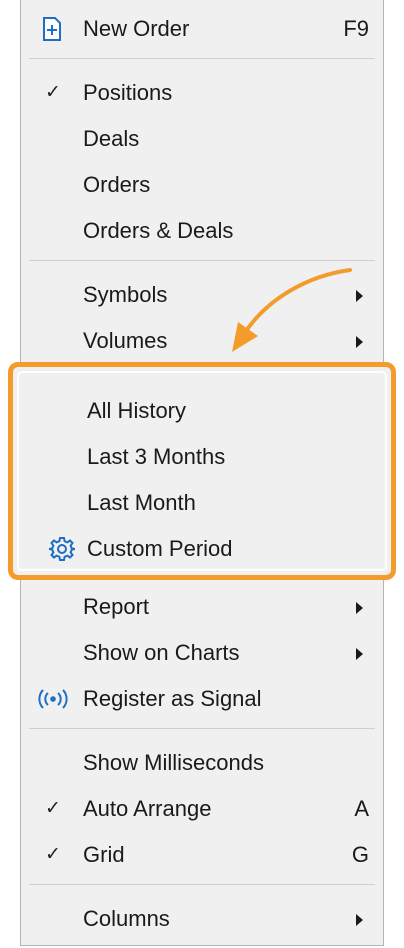 The height and width of the screenshot is (948, 404). I want to click on new-order-icon, so click(52, 29).